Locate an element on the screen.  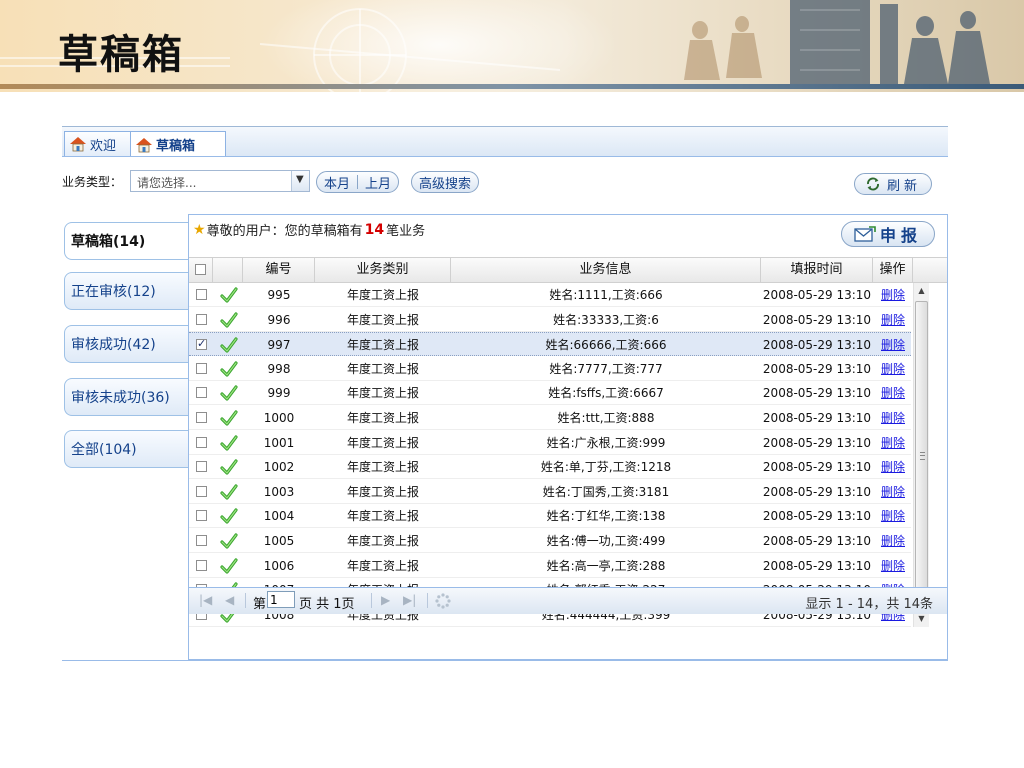
vertical-scrollbar: ▲ ▼ is located at coordinates (921, 455).